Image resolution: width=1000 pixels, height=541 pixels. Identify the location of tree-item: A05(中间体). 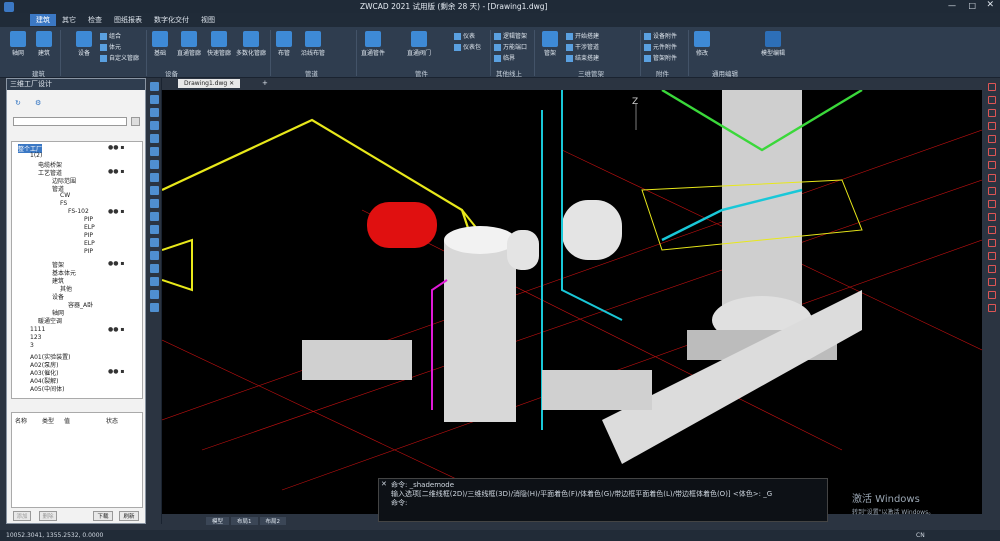
(47, 388).